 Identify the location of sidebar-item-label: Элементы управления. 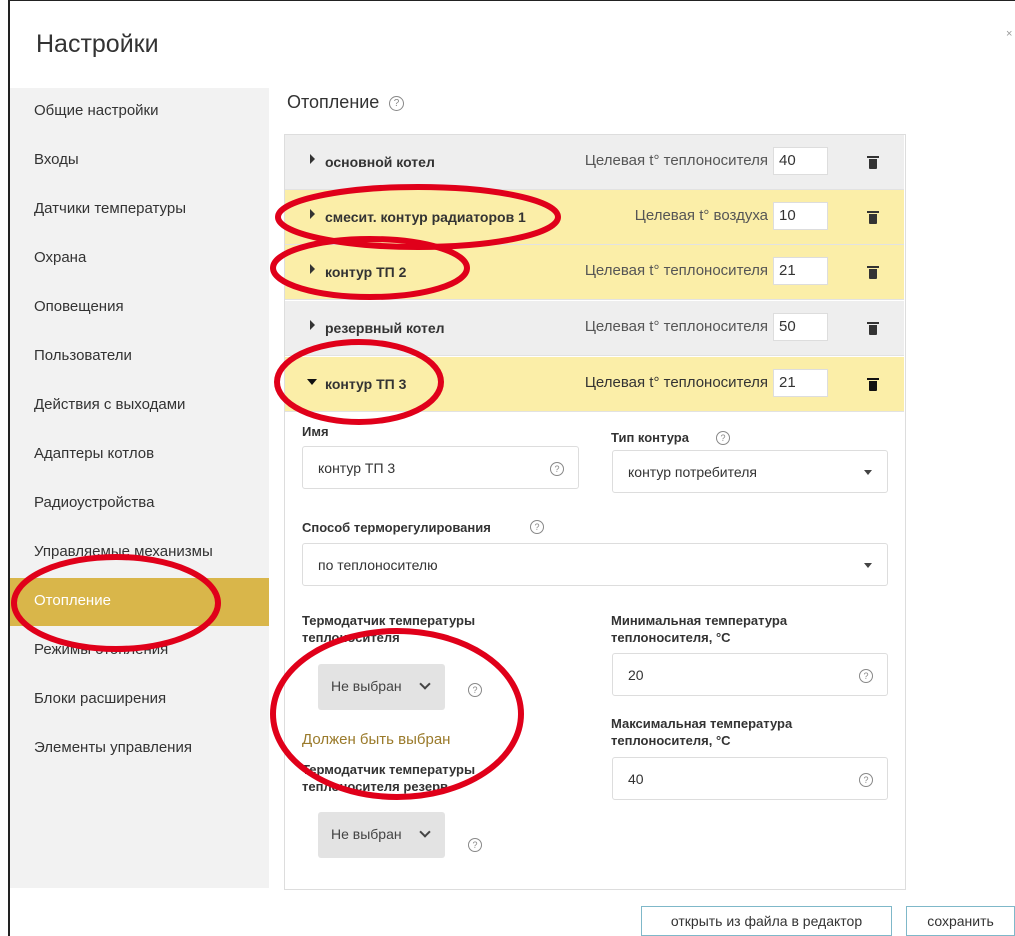
(113, 747).